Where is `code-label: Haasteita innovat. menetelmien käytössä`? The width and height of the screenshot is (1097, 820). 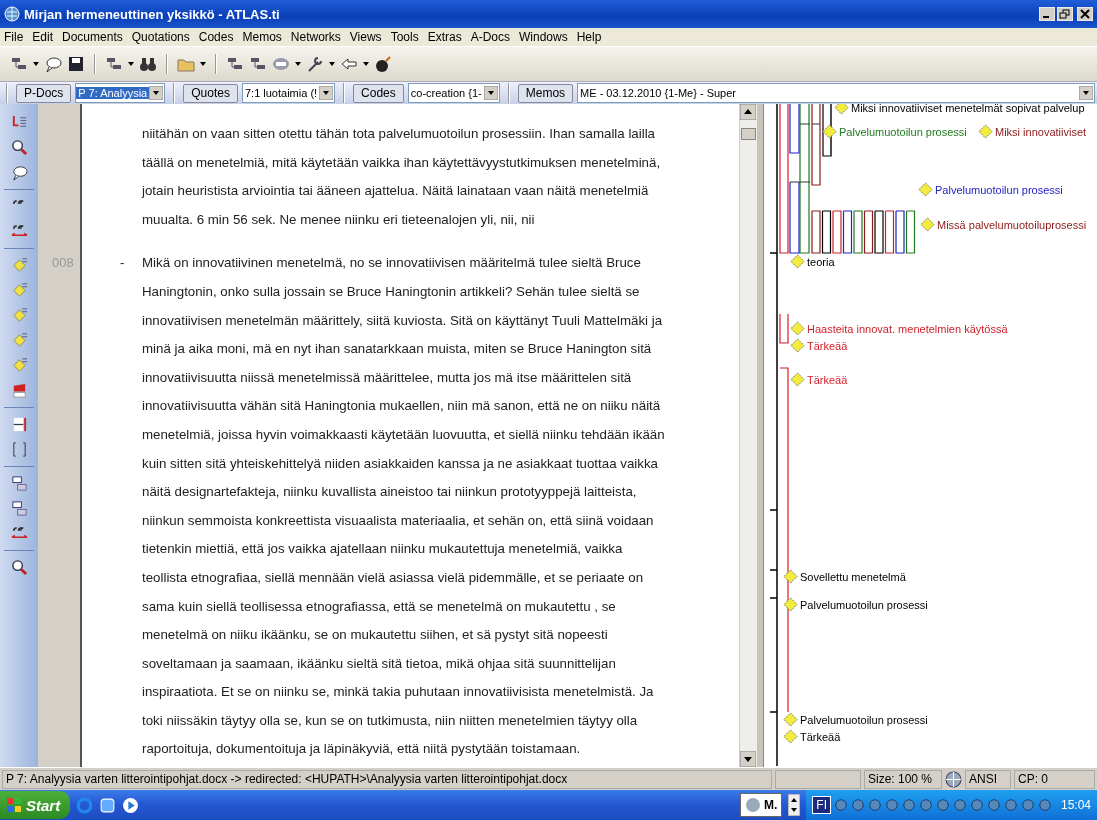
code-label: Haasteita innovat. menetelmien käytössä is located at coordinates (907, 328).